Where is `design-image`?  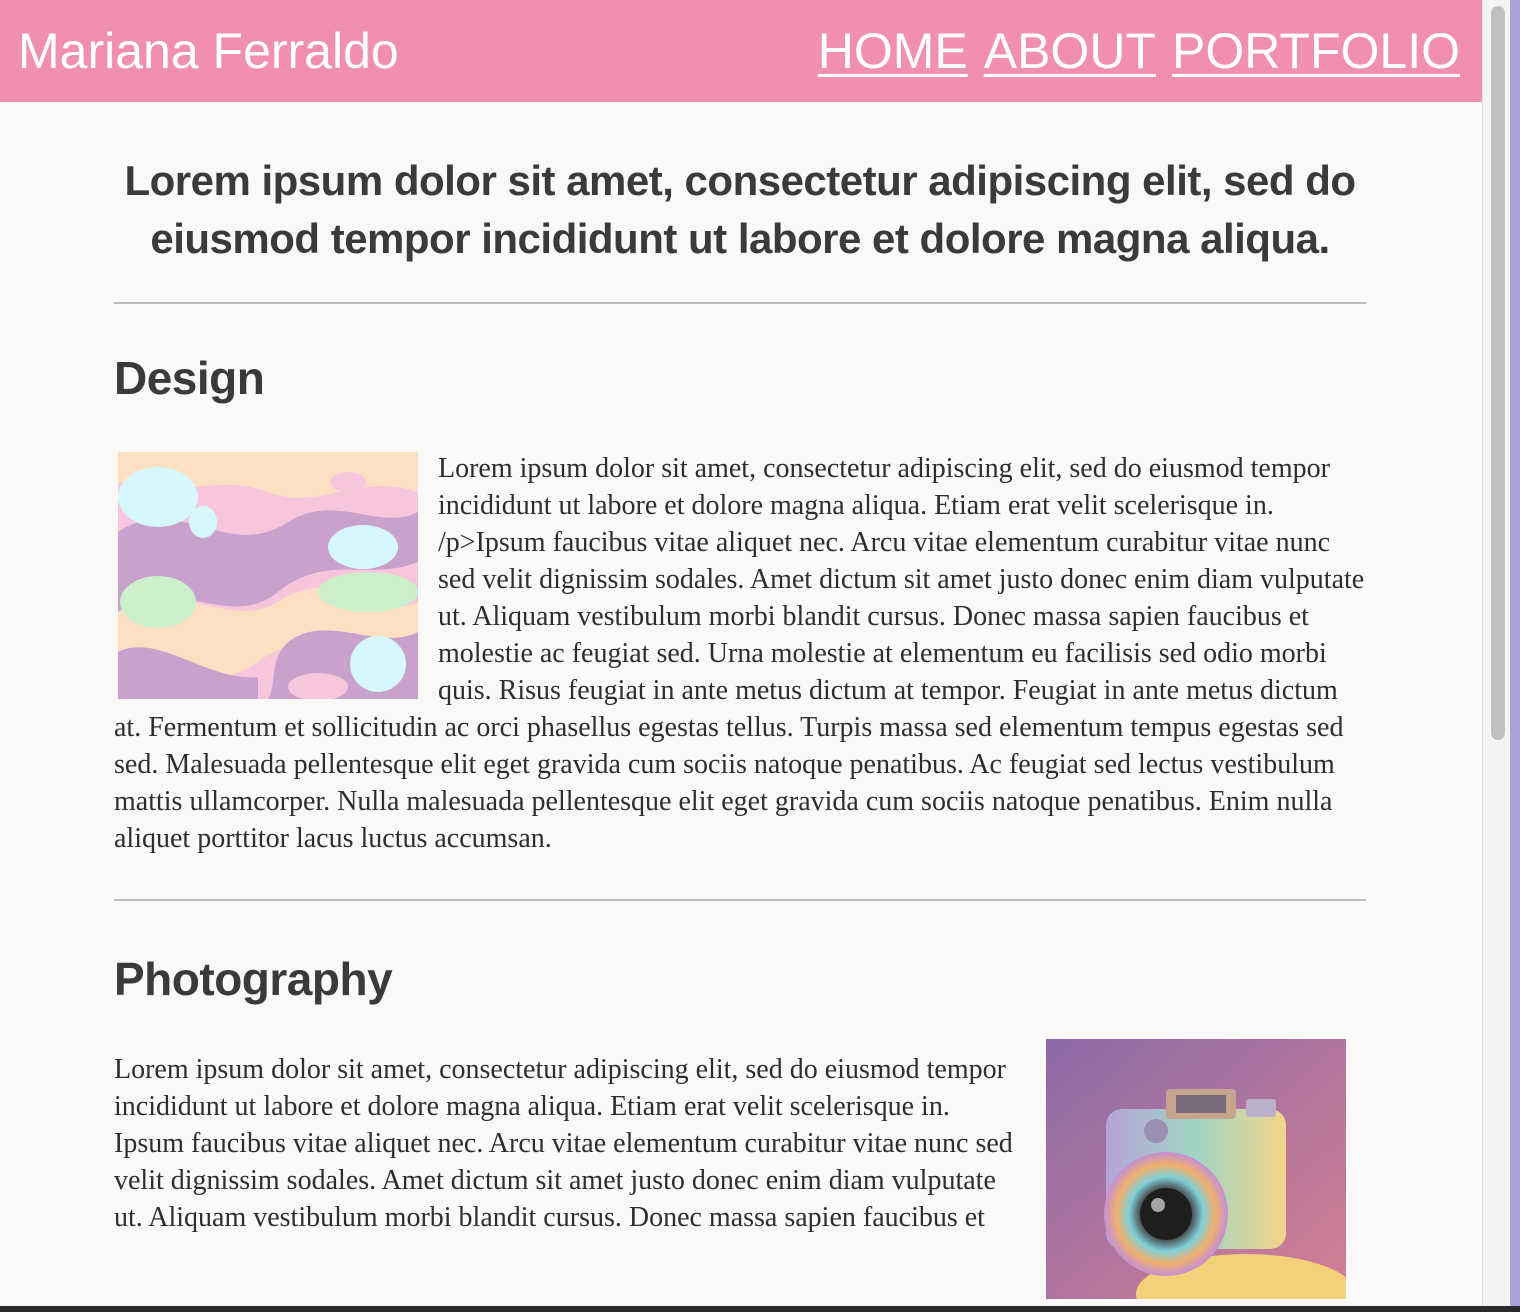
design-image is located at coordinates (268, 575).